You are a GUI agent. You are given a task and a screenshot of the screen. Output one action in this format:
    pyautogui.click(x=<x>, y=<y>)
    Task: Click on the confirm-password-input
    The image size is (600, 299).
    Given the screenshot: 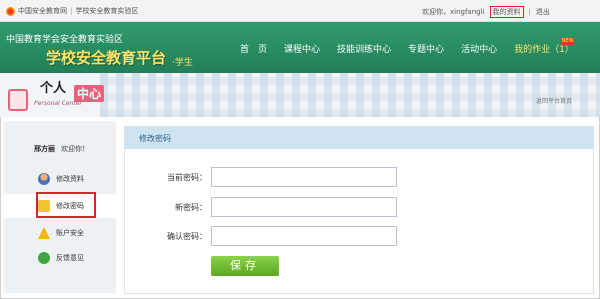 What is the action you would take?
    pyautogui.click(x=304, y=236)
    